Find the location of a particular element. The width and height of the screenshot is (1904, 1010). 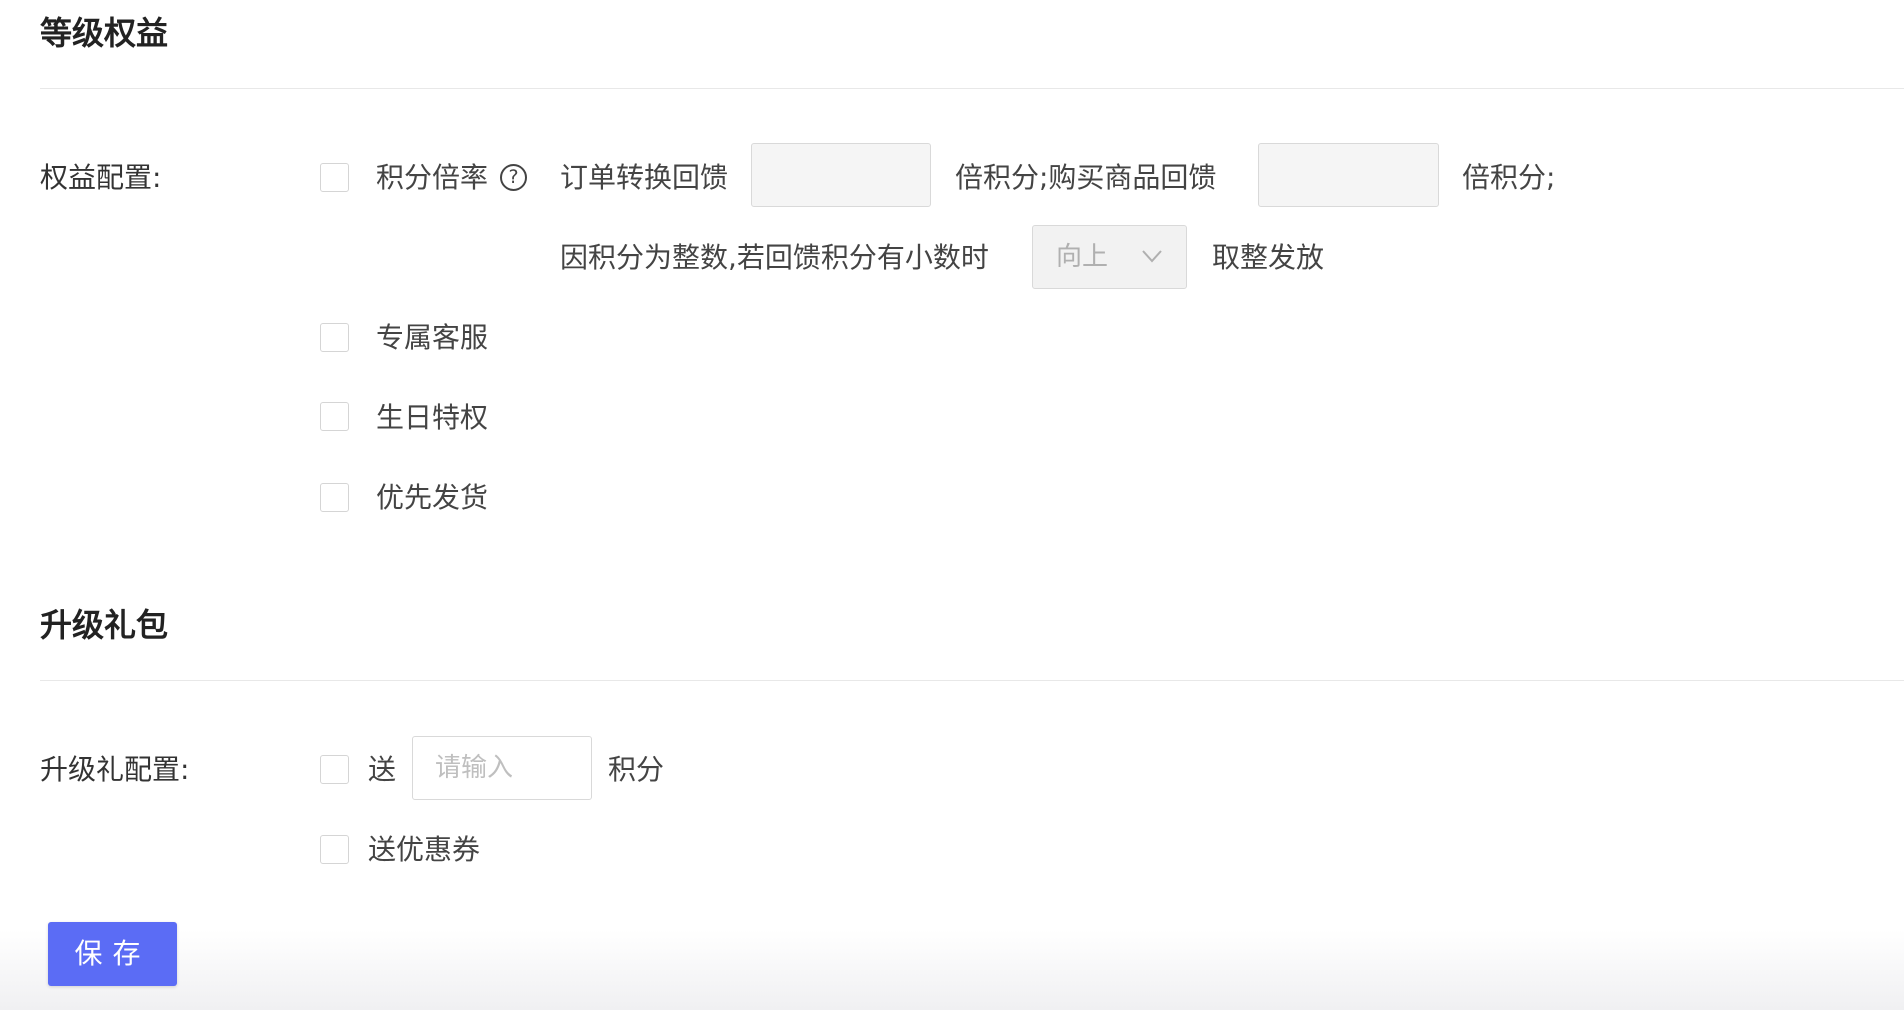

birthday-privilege-label: 生日特权 is located at coordinates (432, 417).